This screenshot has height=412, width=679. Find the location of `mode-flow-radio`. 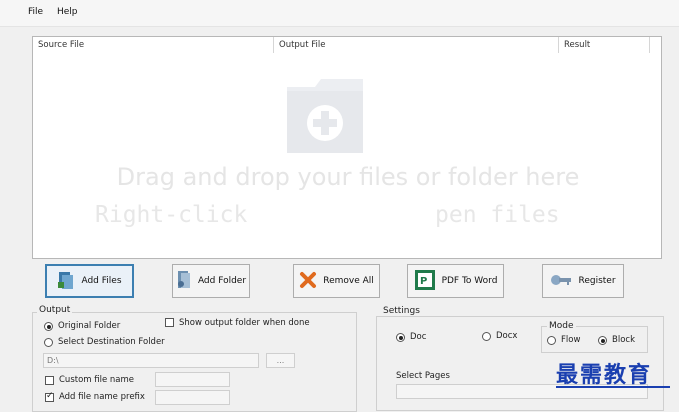

mode-flow-radio is located at coordinates (551, 340).